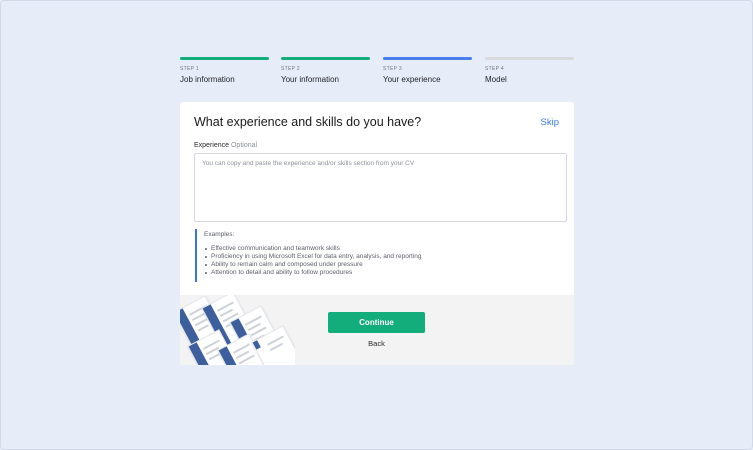 The height and width of the screenshot is (450, 753). Describe the element at coordinates (310, 79) in the screenshot. I see `step-2-name: Your information` at that location.